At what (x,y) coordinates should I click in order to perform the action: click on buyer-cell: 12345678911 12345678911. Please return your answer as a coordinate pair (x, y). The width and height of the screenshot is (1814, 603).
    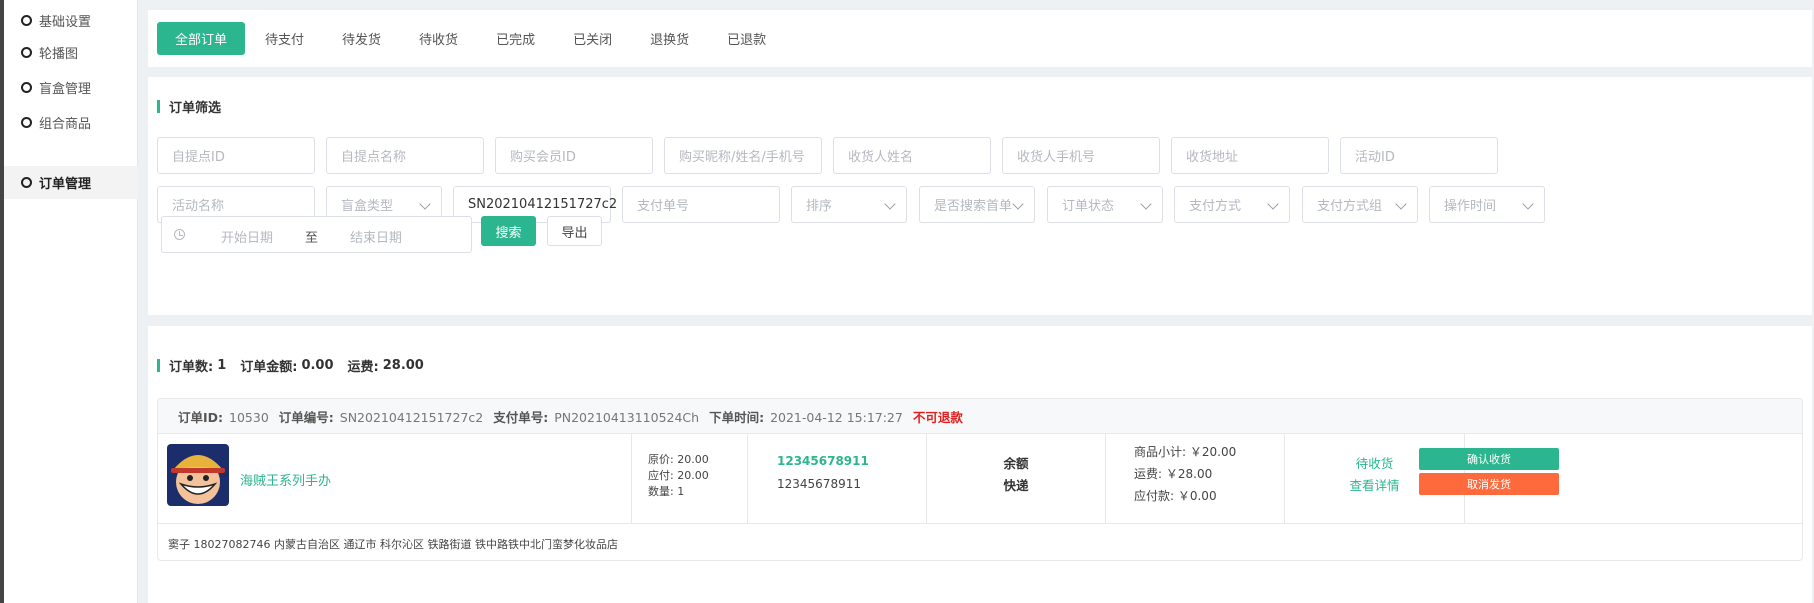
    Looking at the image, I should click on (837, 479).